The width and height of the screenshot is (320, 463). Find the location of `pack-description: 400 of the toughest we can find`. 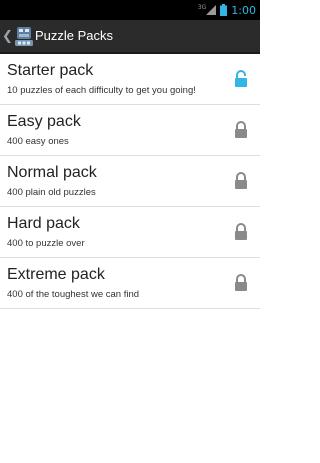

pack-description: 400 of the toughest we can find is located at coordinates (73, 294).